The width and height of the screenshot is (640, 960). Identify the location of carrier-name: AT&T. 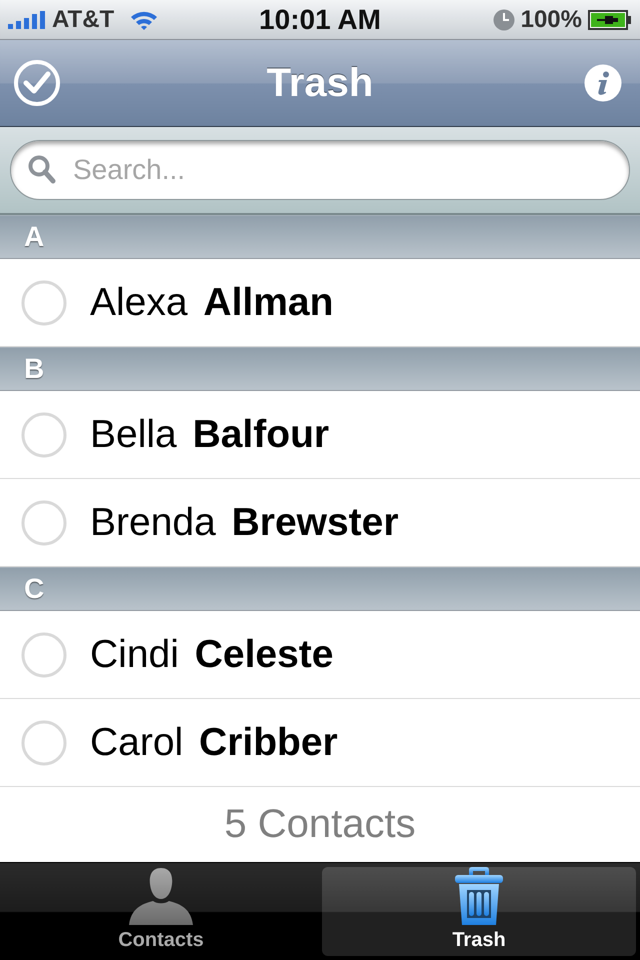
(83, 20).